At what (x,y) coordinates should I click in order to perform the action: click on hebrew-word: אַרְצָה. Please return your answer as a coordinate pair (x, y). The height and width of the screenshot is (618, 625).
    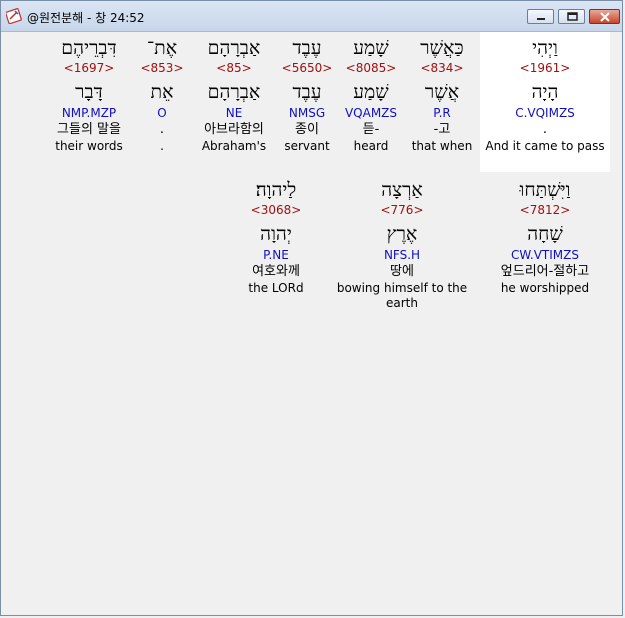
    Looking at the image, I should click on (402, 190).